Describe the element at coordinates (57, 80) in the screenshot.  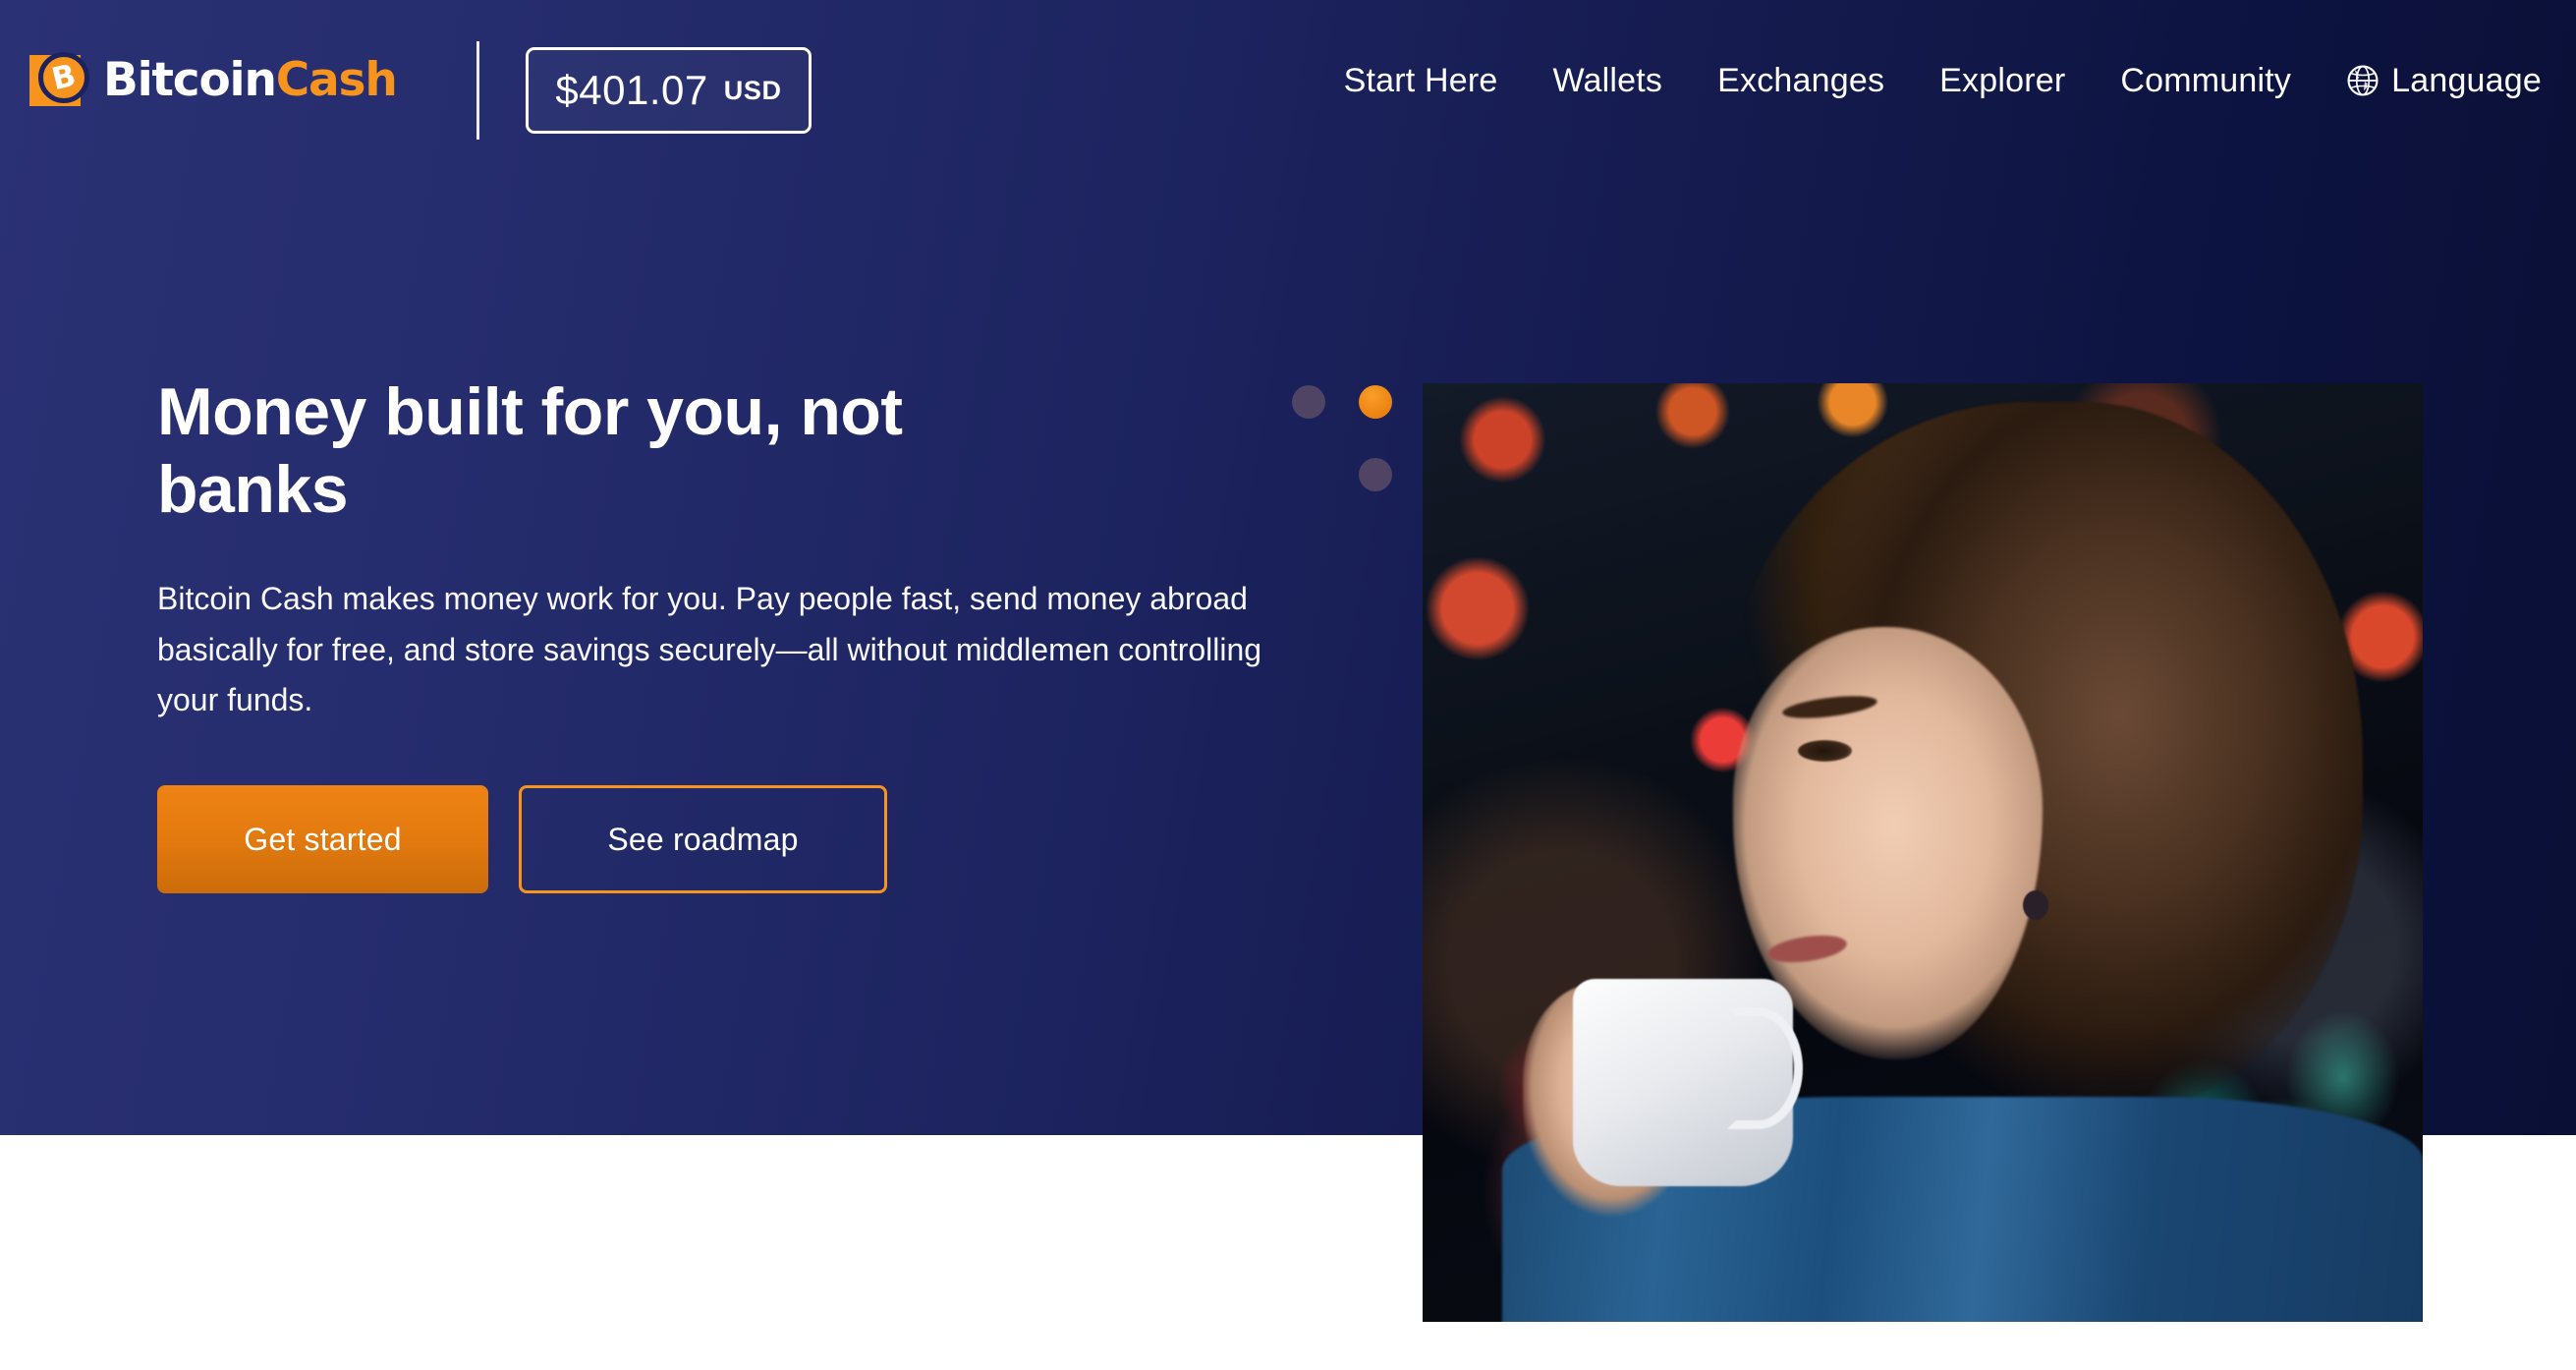
I see `bitcoin-cash-logo-icon: B` at that location.